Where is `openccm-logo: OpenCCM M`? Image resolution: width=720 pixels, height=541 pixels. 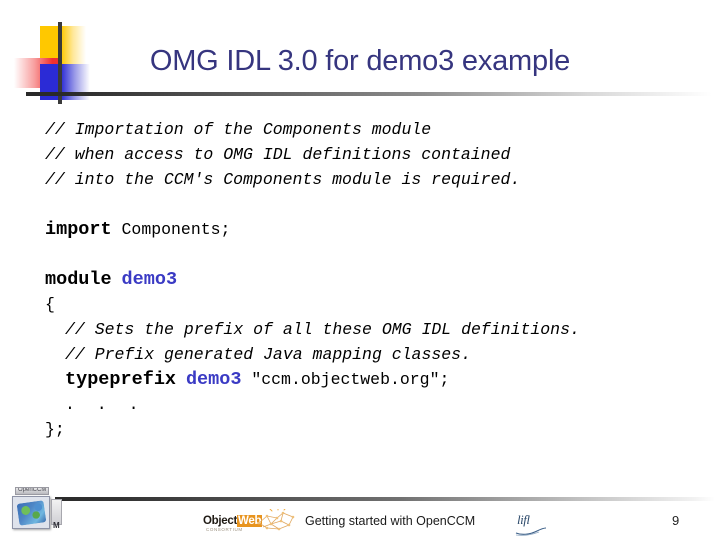
openccm-logo: OpenCCM M is located at coordinates (38, 510).